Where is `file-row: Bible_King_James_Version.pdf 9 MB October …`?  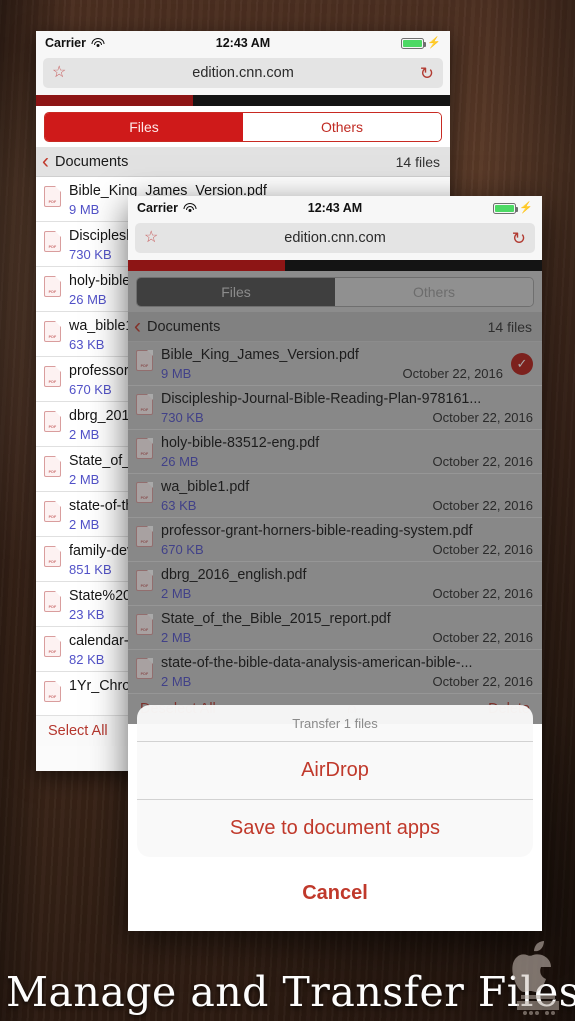
file-row: Bible_King_James_Version.pdf 9 MB October … is located at coordinates (335, 364).